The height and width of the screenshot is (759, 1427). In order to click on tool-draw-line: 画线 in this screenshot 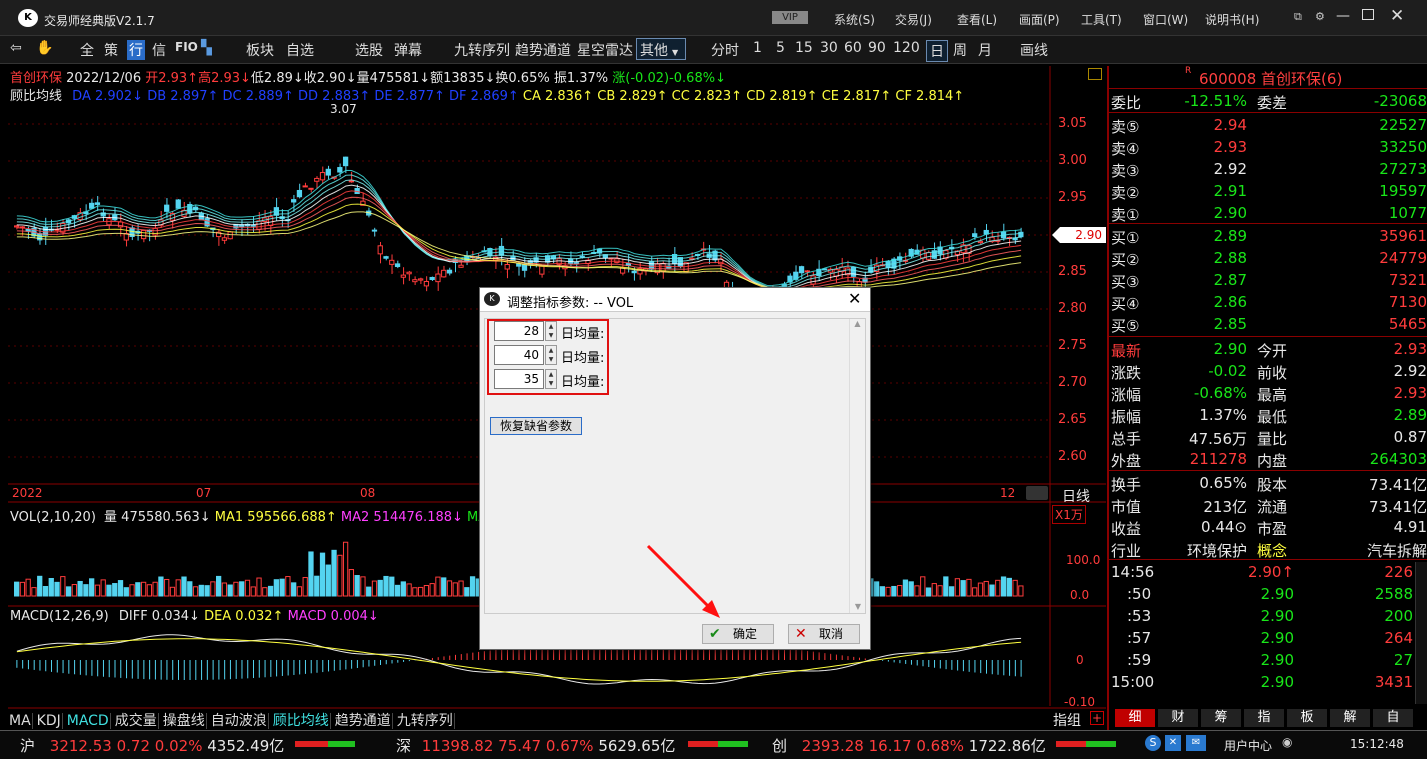, I will do `click(1034, 50)`.